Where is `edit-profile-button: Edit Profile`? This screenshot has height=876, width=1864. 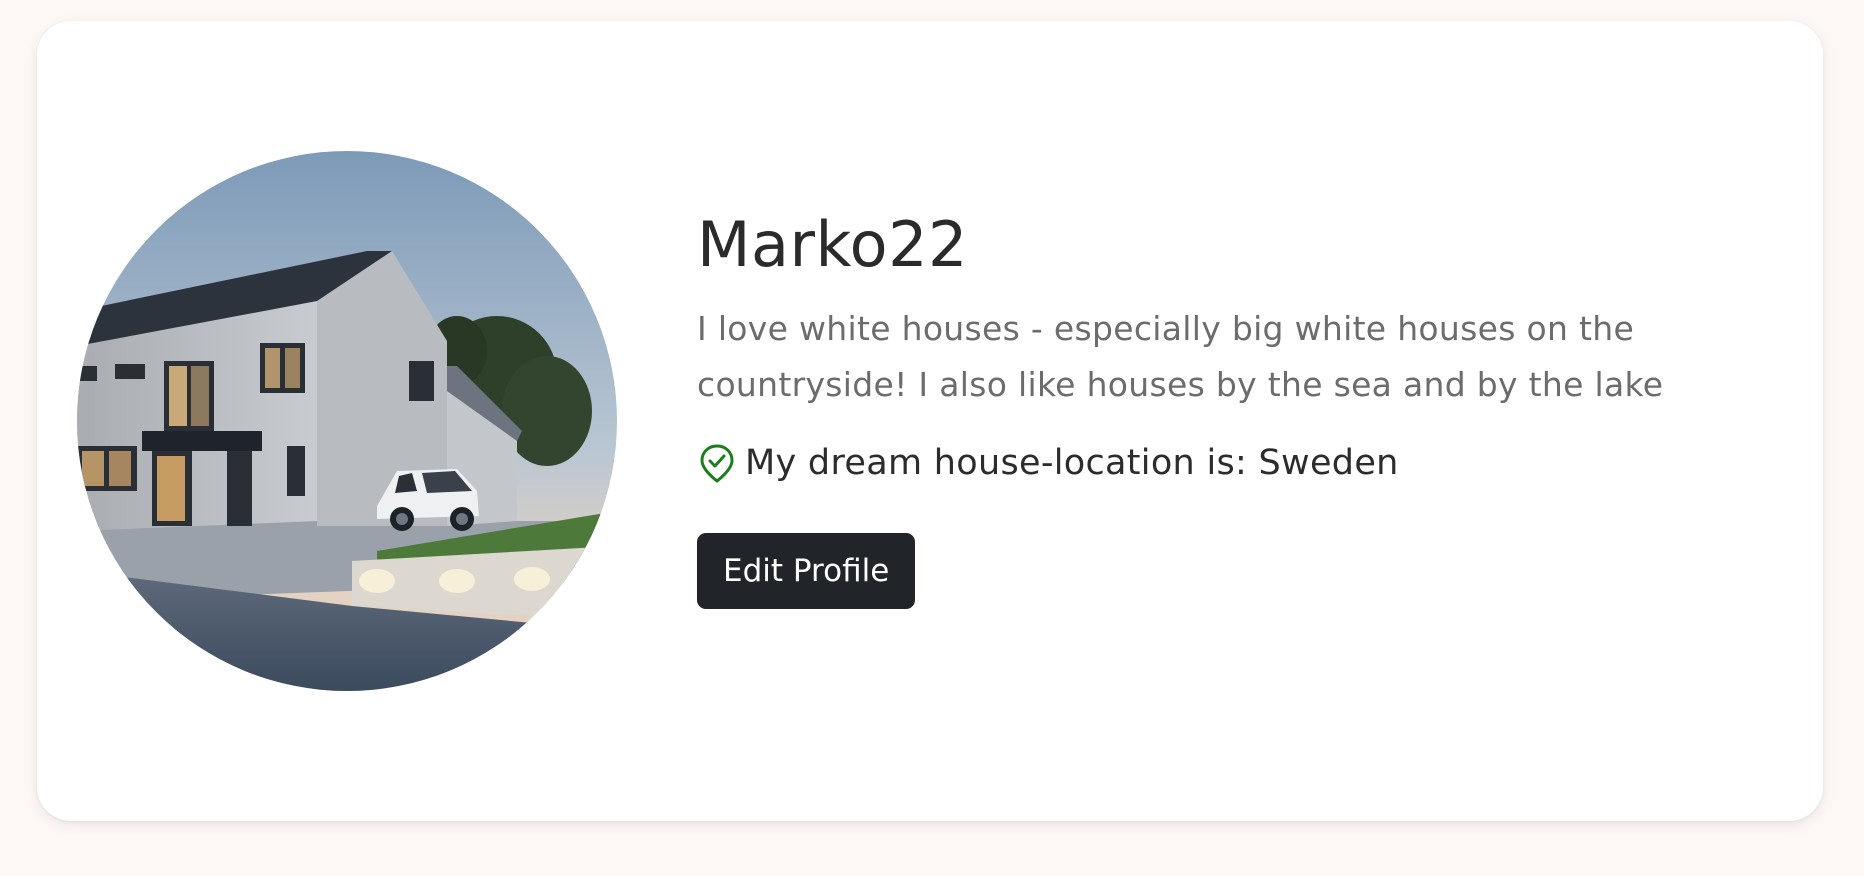 edit-profile-button: Edit Profile is located at coordinates (806, 571).